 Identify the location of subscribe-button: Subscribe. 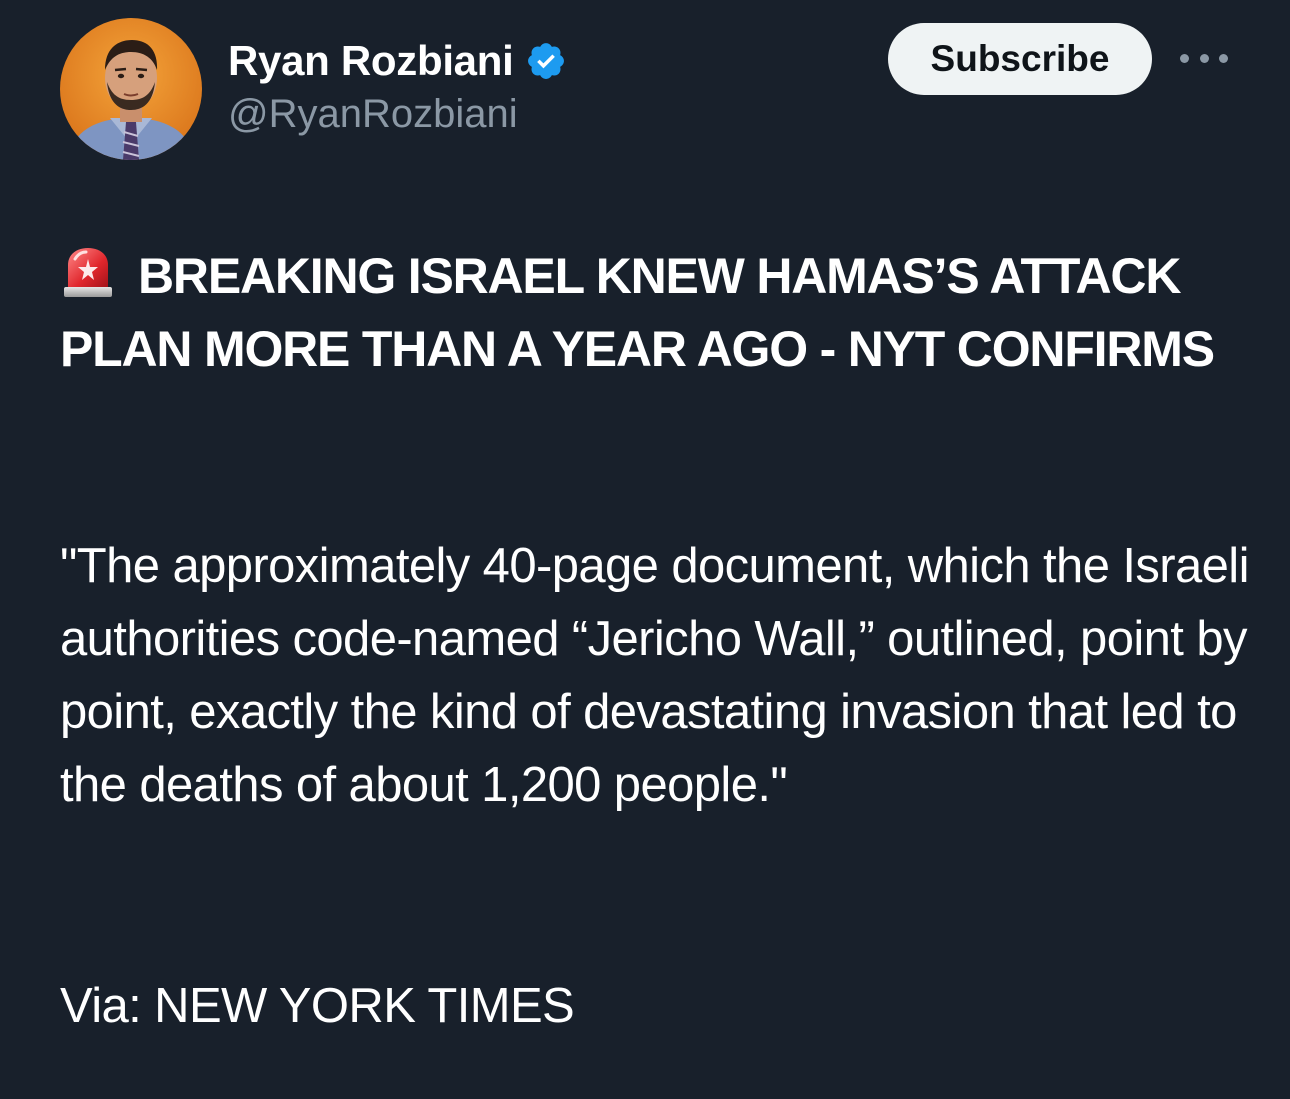
(1020, 59).